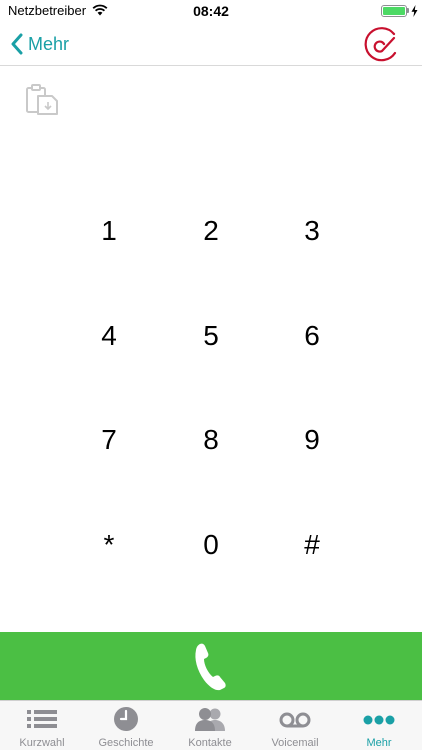  Describe the element at coordinates (109, 440) in the screenshot. I see `key-7: 7` at that location.